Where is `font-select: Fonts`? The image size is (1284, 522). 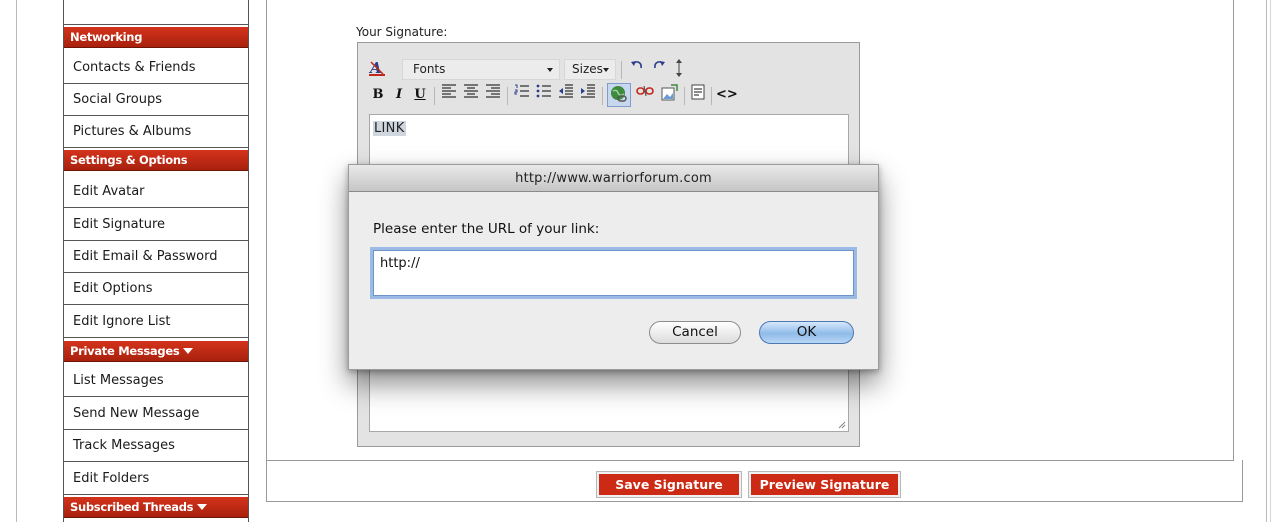
font-select: Fonts is located at coordinates (481, 69).